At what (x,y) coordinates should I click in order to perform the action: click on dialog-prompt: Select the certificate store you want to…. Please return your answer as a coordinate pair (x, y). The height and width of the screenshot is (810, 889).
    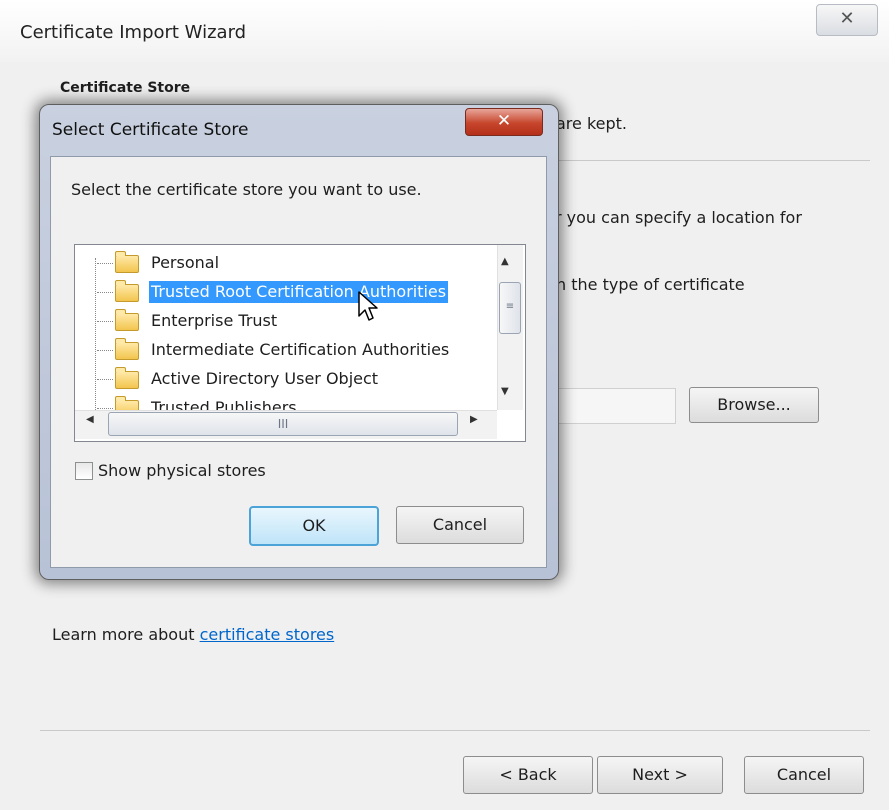
    Looking at the image, I should click on (246, 189).